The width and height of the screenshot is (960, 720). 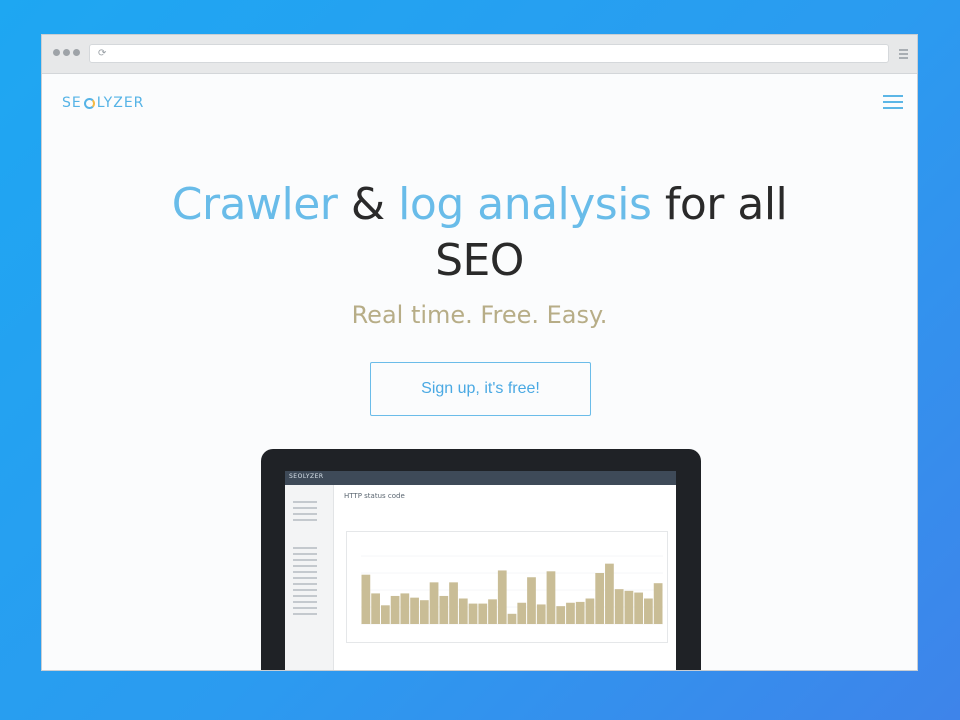 I want to click on hero-title-for-all: for all, so click(x=719, y=204).